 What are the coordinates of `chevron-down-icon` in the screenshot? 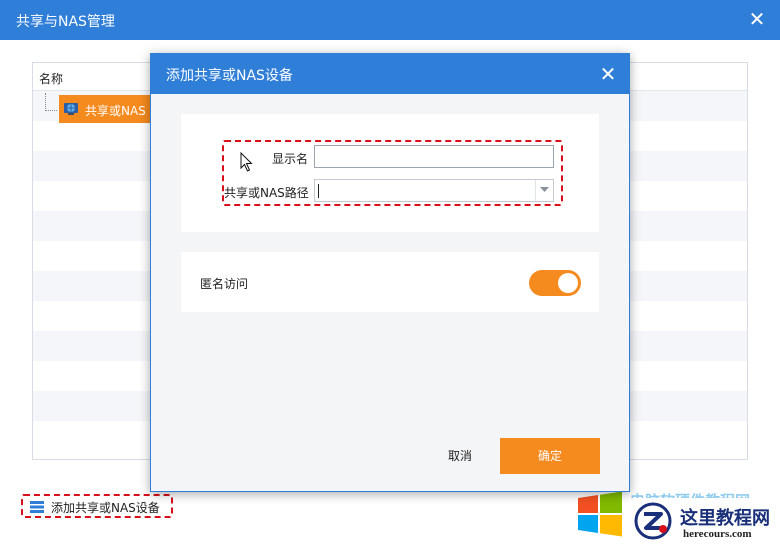 It's located at (544, 189).